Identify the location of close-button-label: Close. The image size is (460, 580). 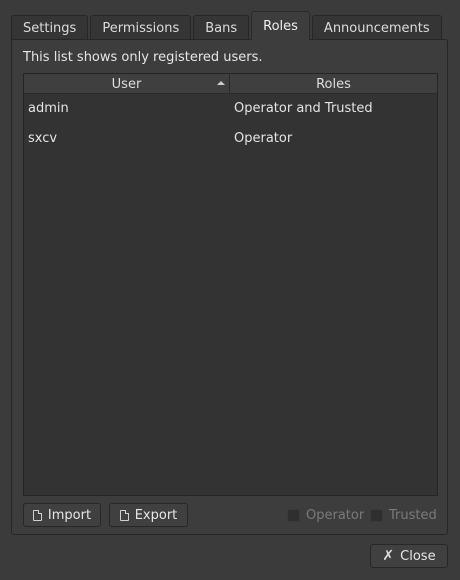
(418, 556).